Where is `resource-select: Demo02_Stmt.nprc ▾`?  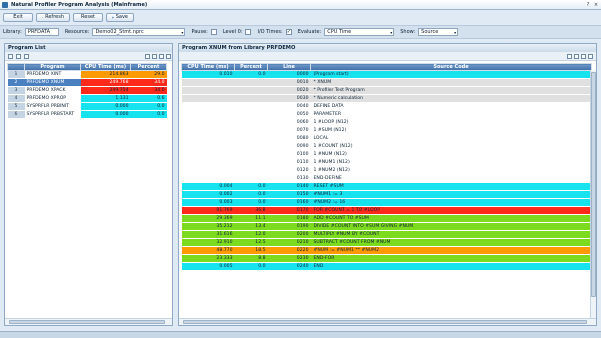 resource-select: Demo02_Stmt.nprc ▾ is located at coordinates (139, 32).